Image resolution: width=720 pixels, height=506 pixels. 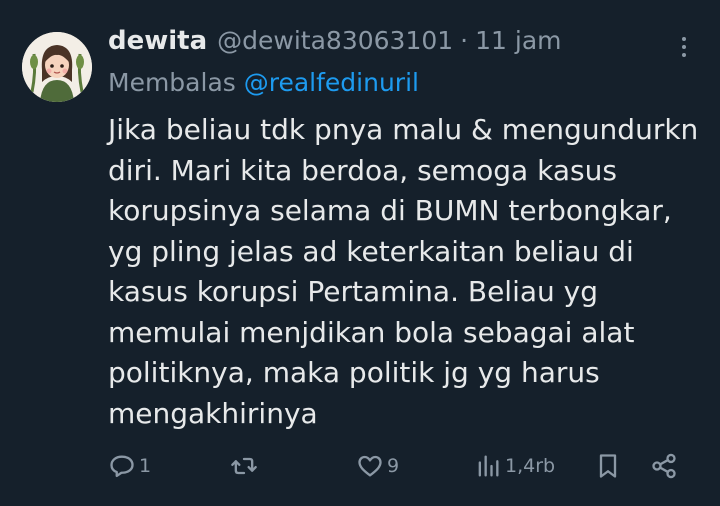 What do you see at coordinates (362, 170) in the screenshot?
I see `tweet-text-line: diri. Mari kita berdoa, semoga kasus` at bounding box center [362, 170].